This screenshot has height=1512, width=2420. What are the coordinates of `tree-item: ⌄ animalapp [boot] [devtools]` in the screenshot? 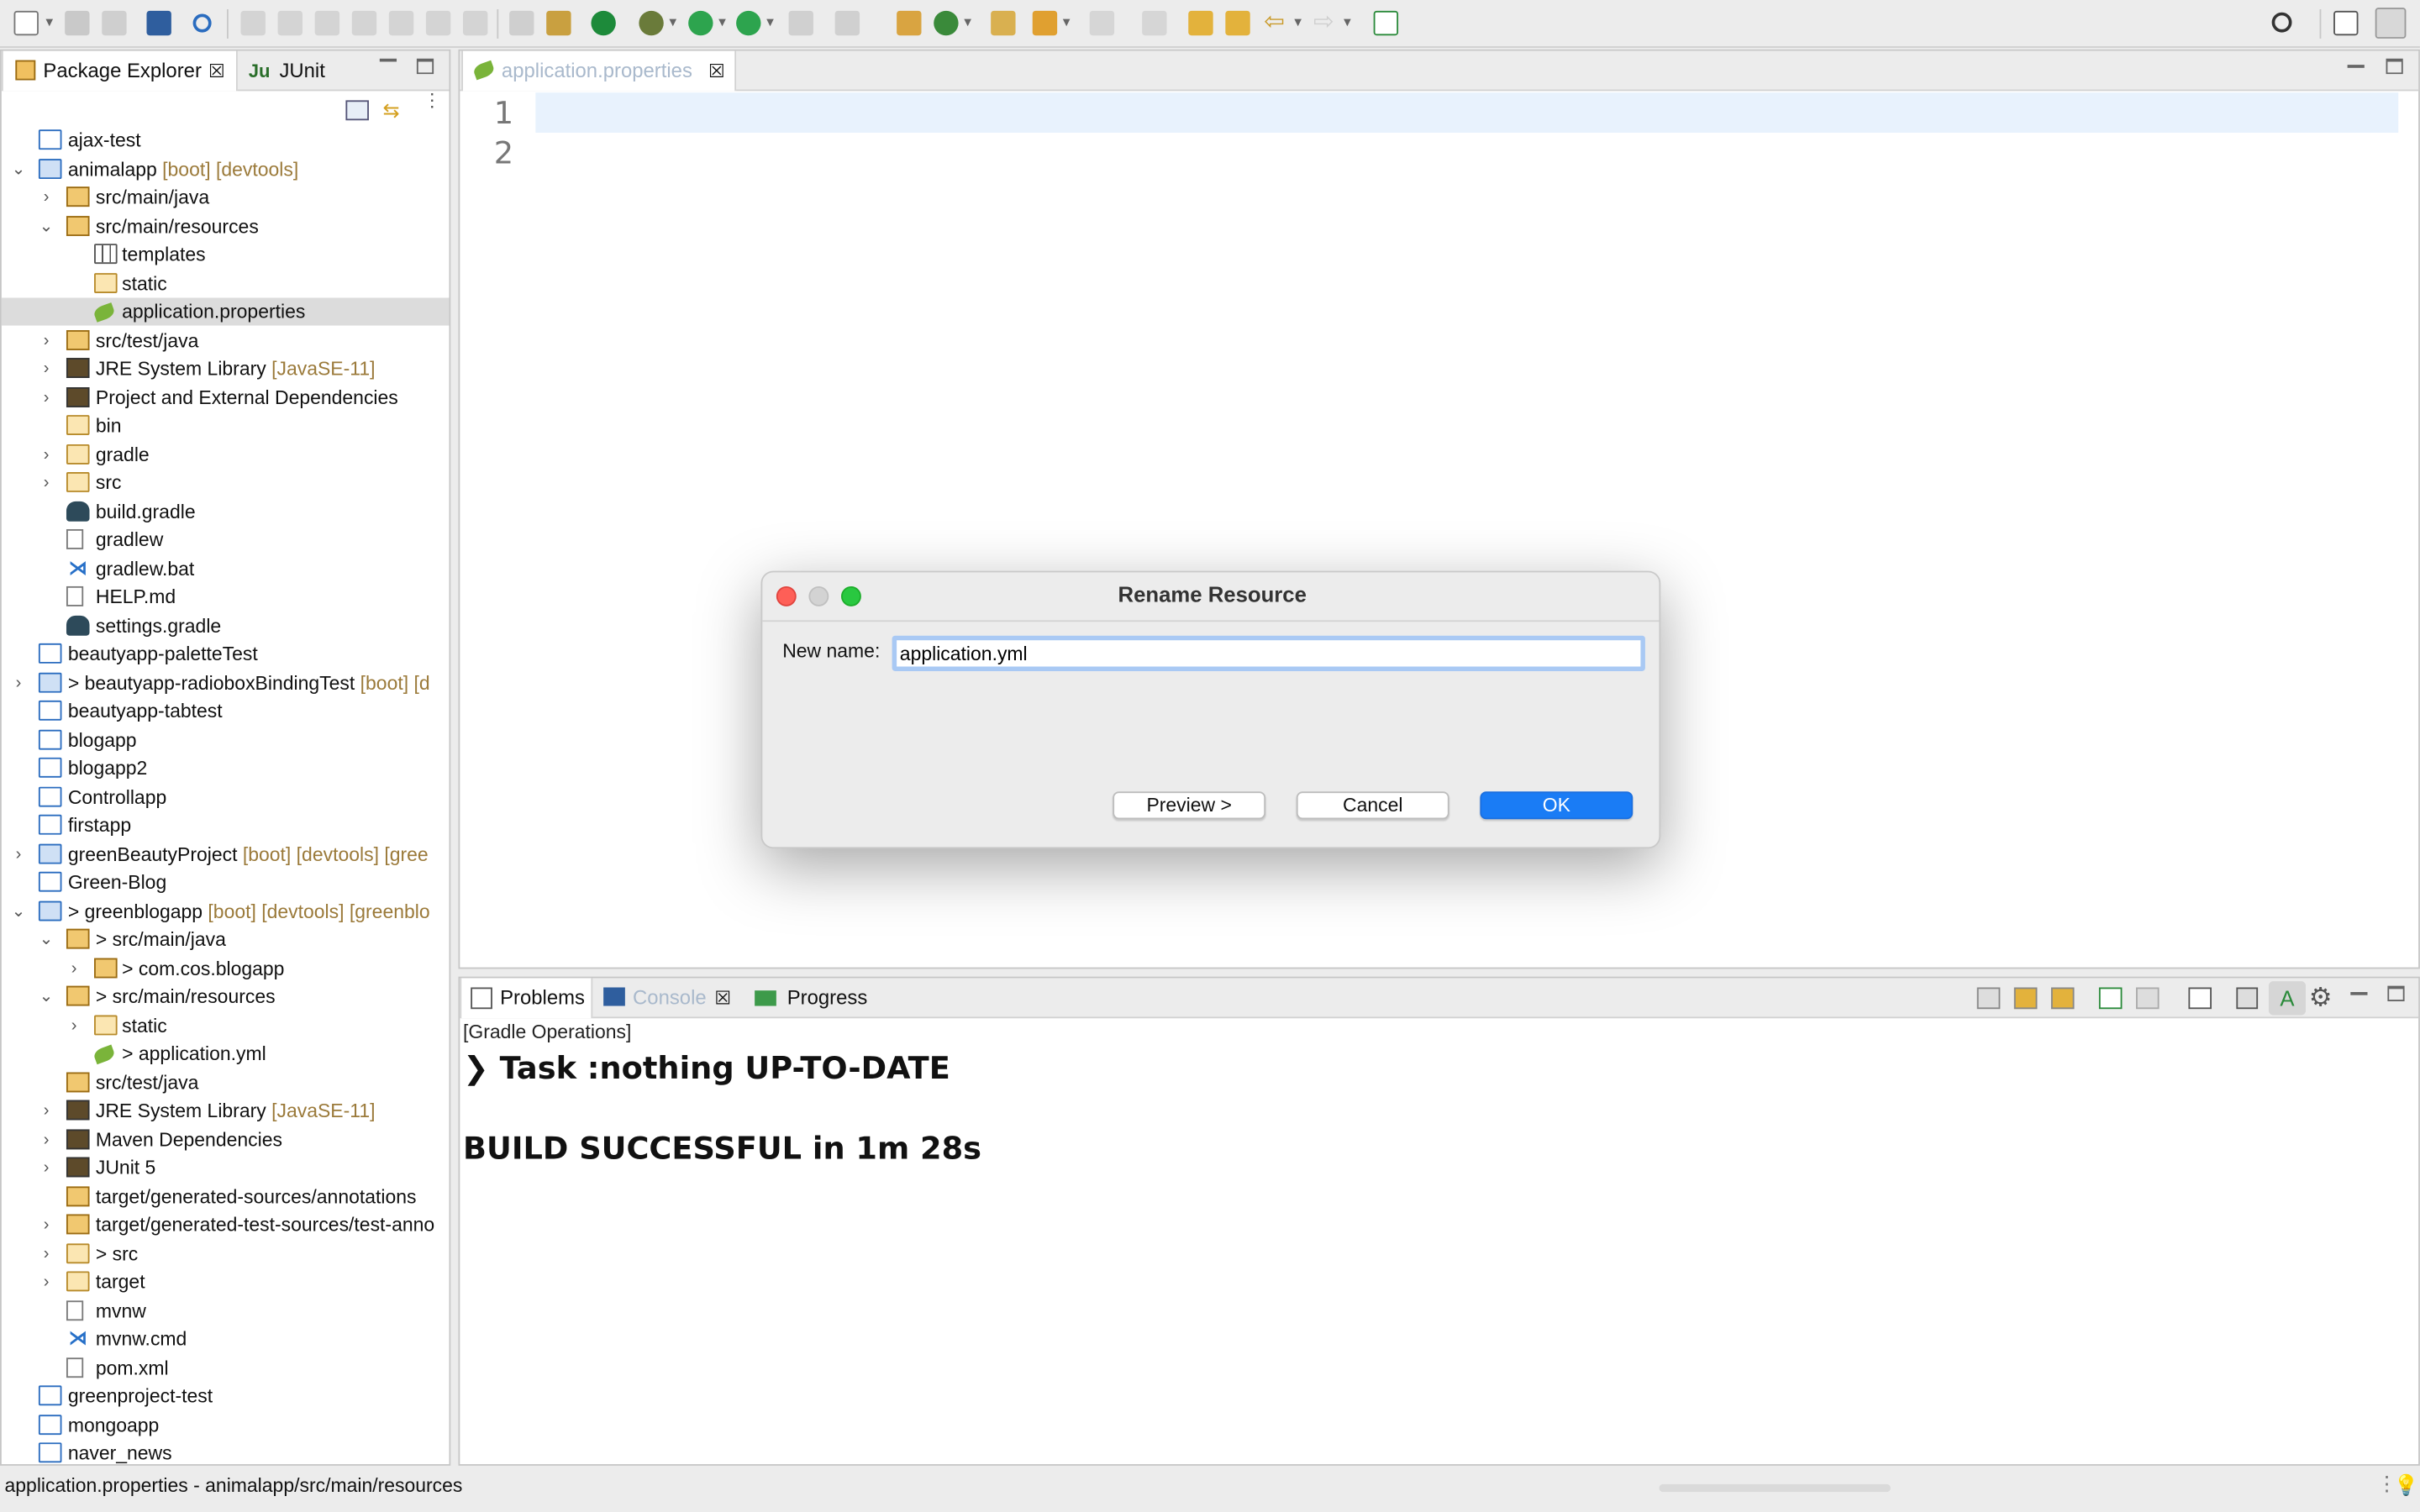 It's located at (226, 170).